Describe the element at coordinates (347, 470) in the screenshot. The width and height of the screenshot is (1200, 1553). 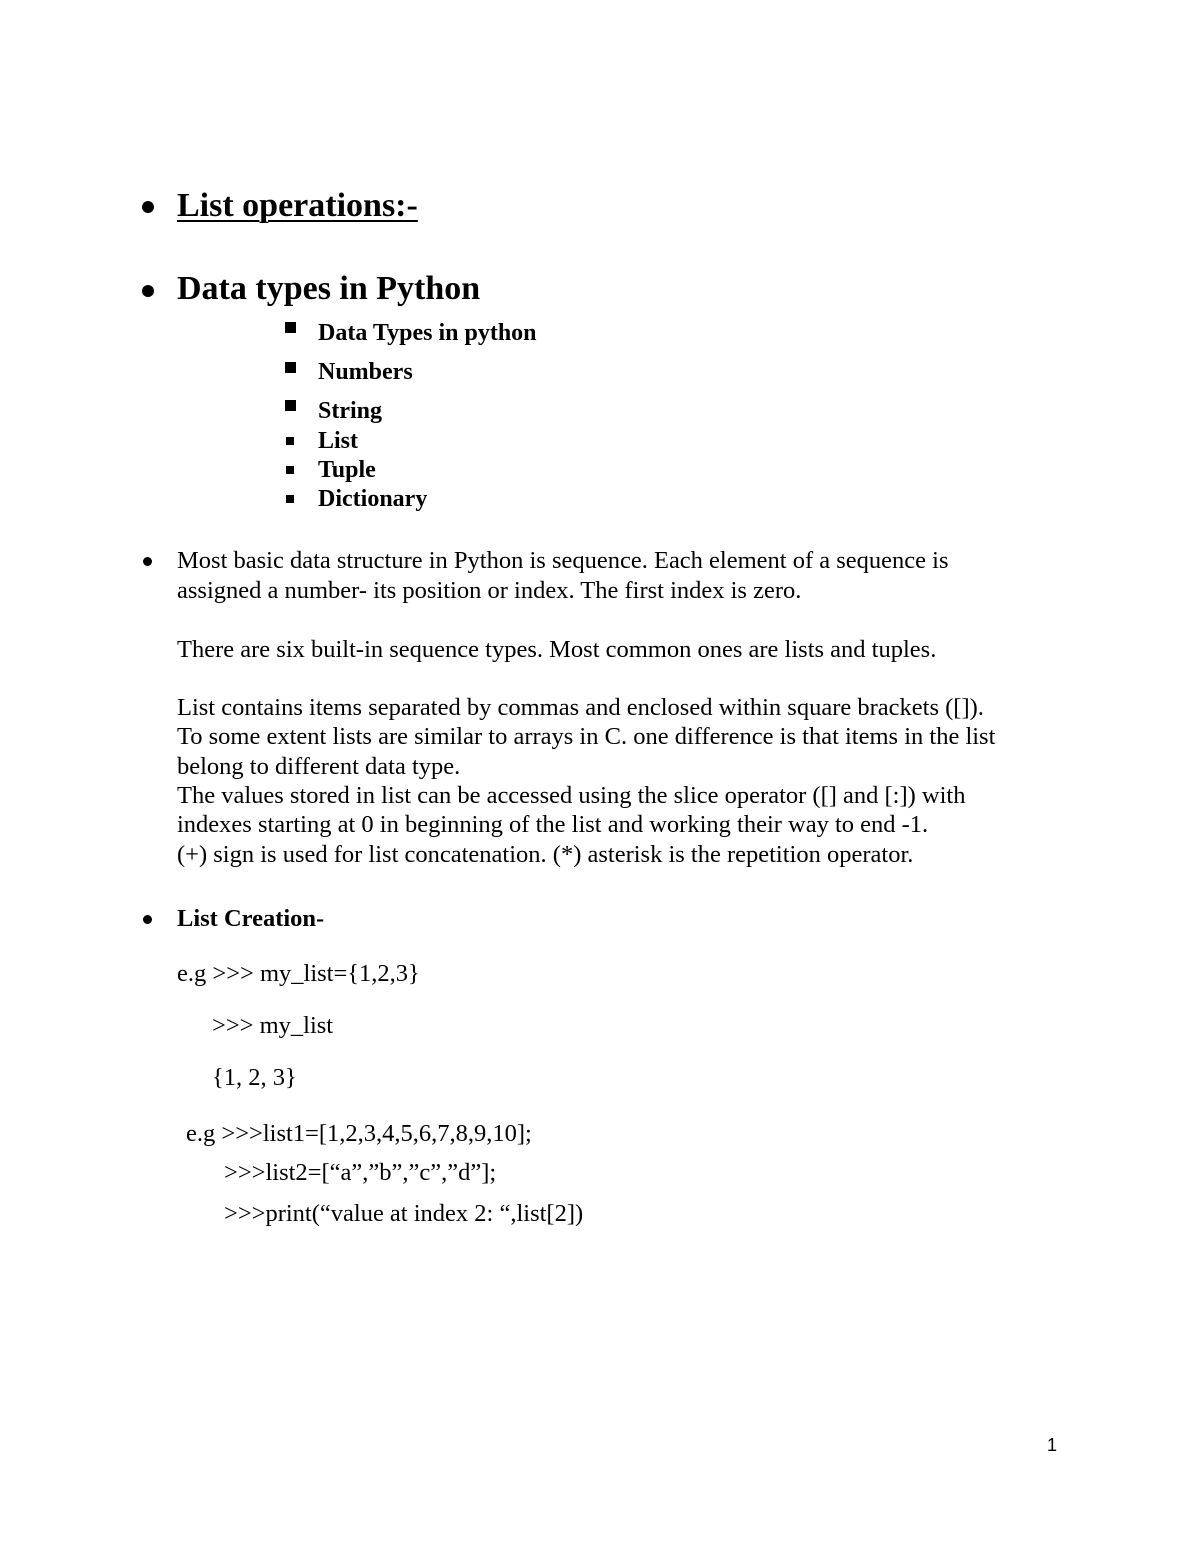
I see `subitem-tuple: Tuple` at that location.